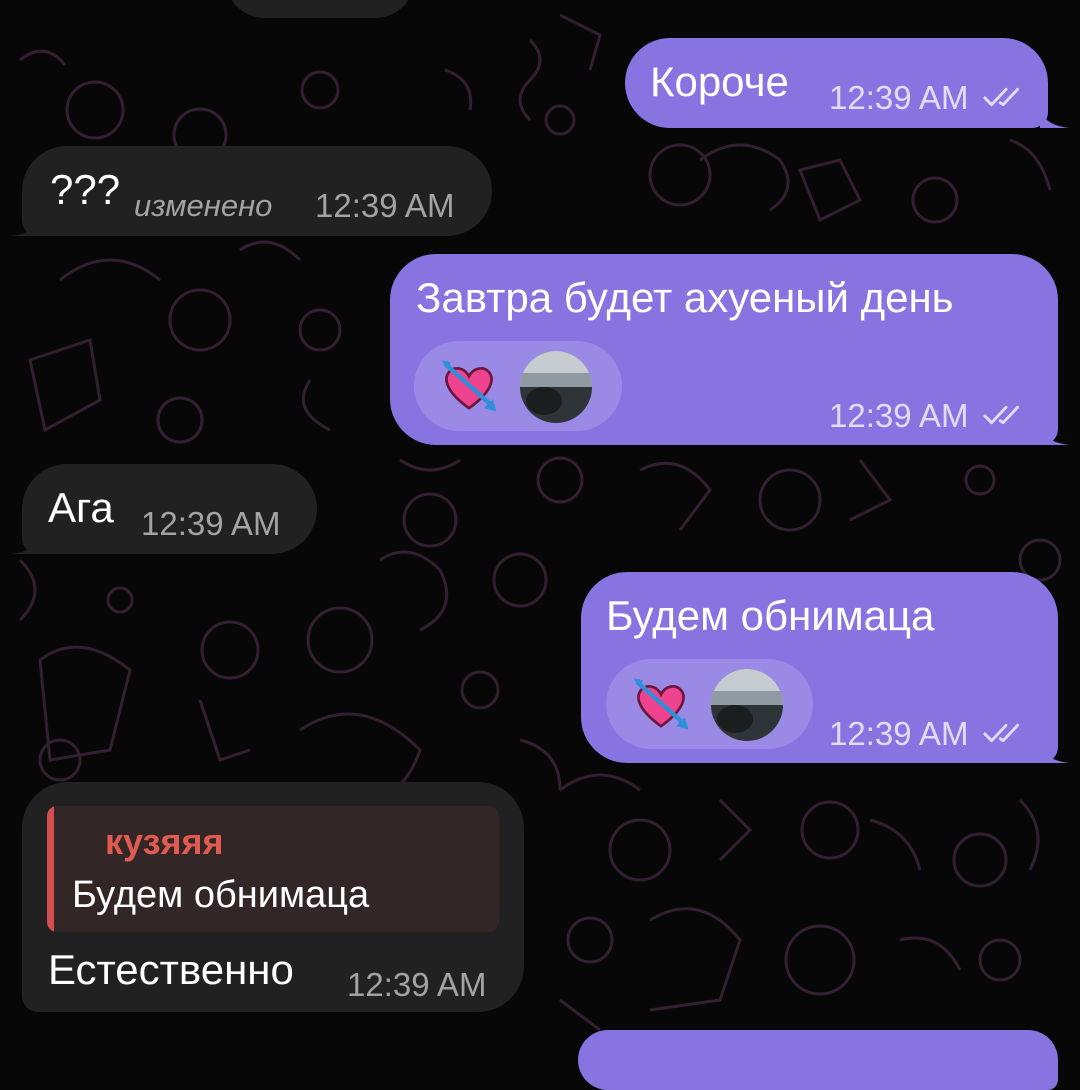  What do you see at coordinates (685, 297) in the screenshot?
I see `message-text: Завтра будет ахуеный день` at bounding box center [685, 297].